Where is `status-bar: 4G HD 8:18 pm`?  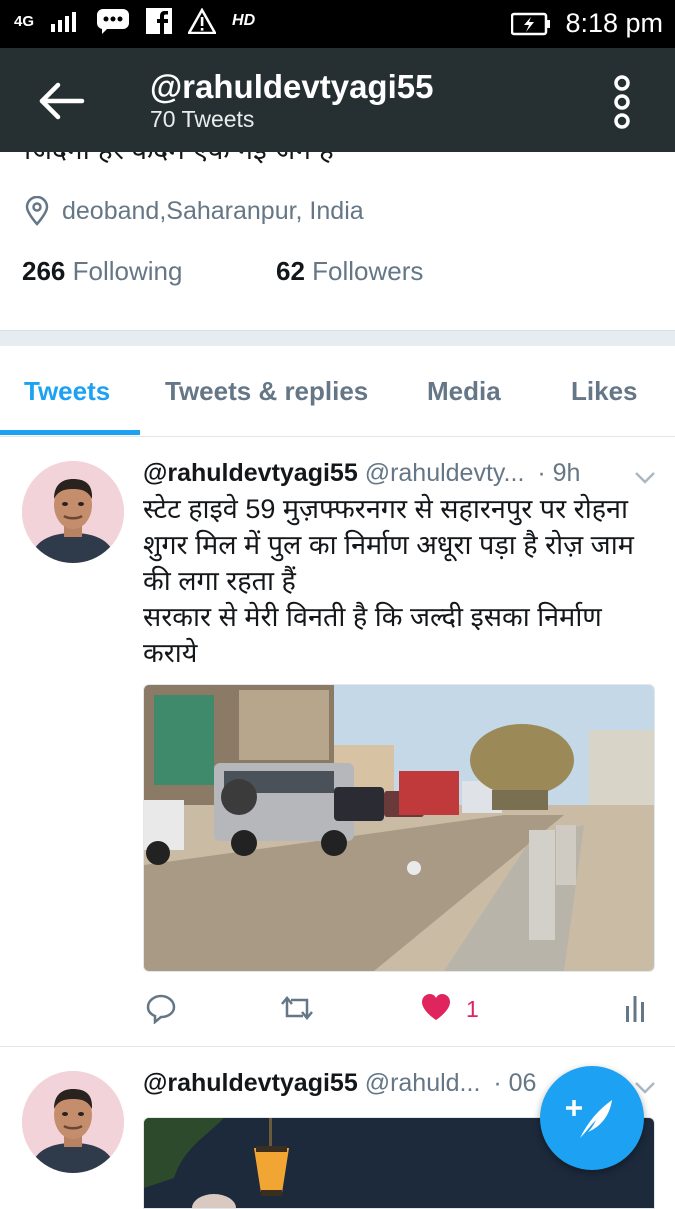
status-bar: 4G HD 8:18 pm is located at coordinates (337, 24).